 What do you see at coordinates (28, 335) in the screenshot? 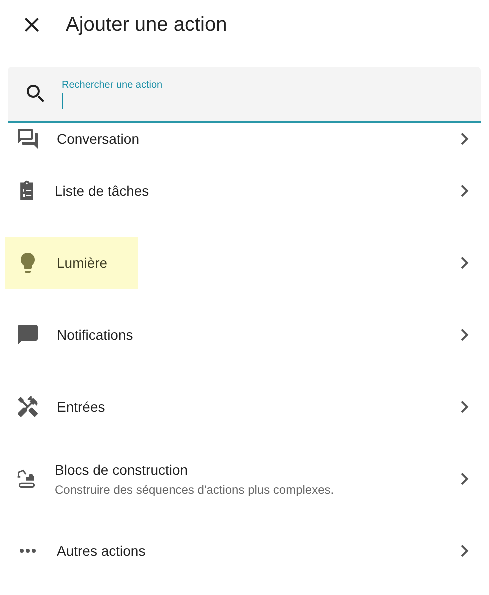
I see `speech-bubble-icon` at bounding box center [28, 335].